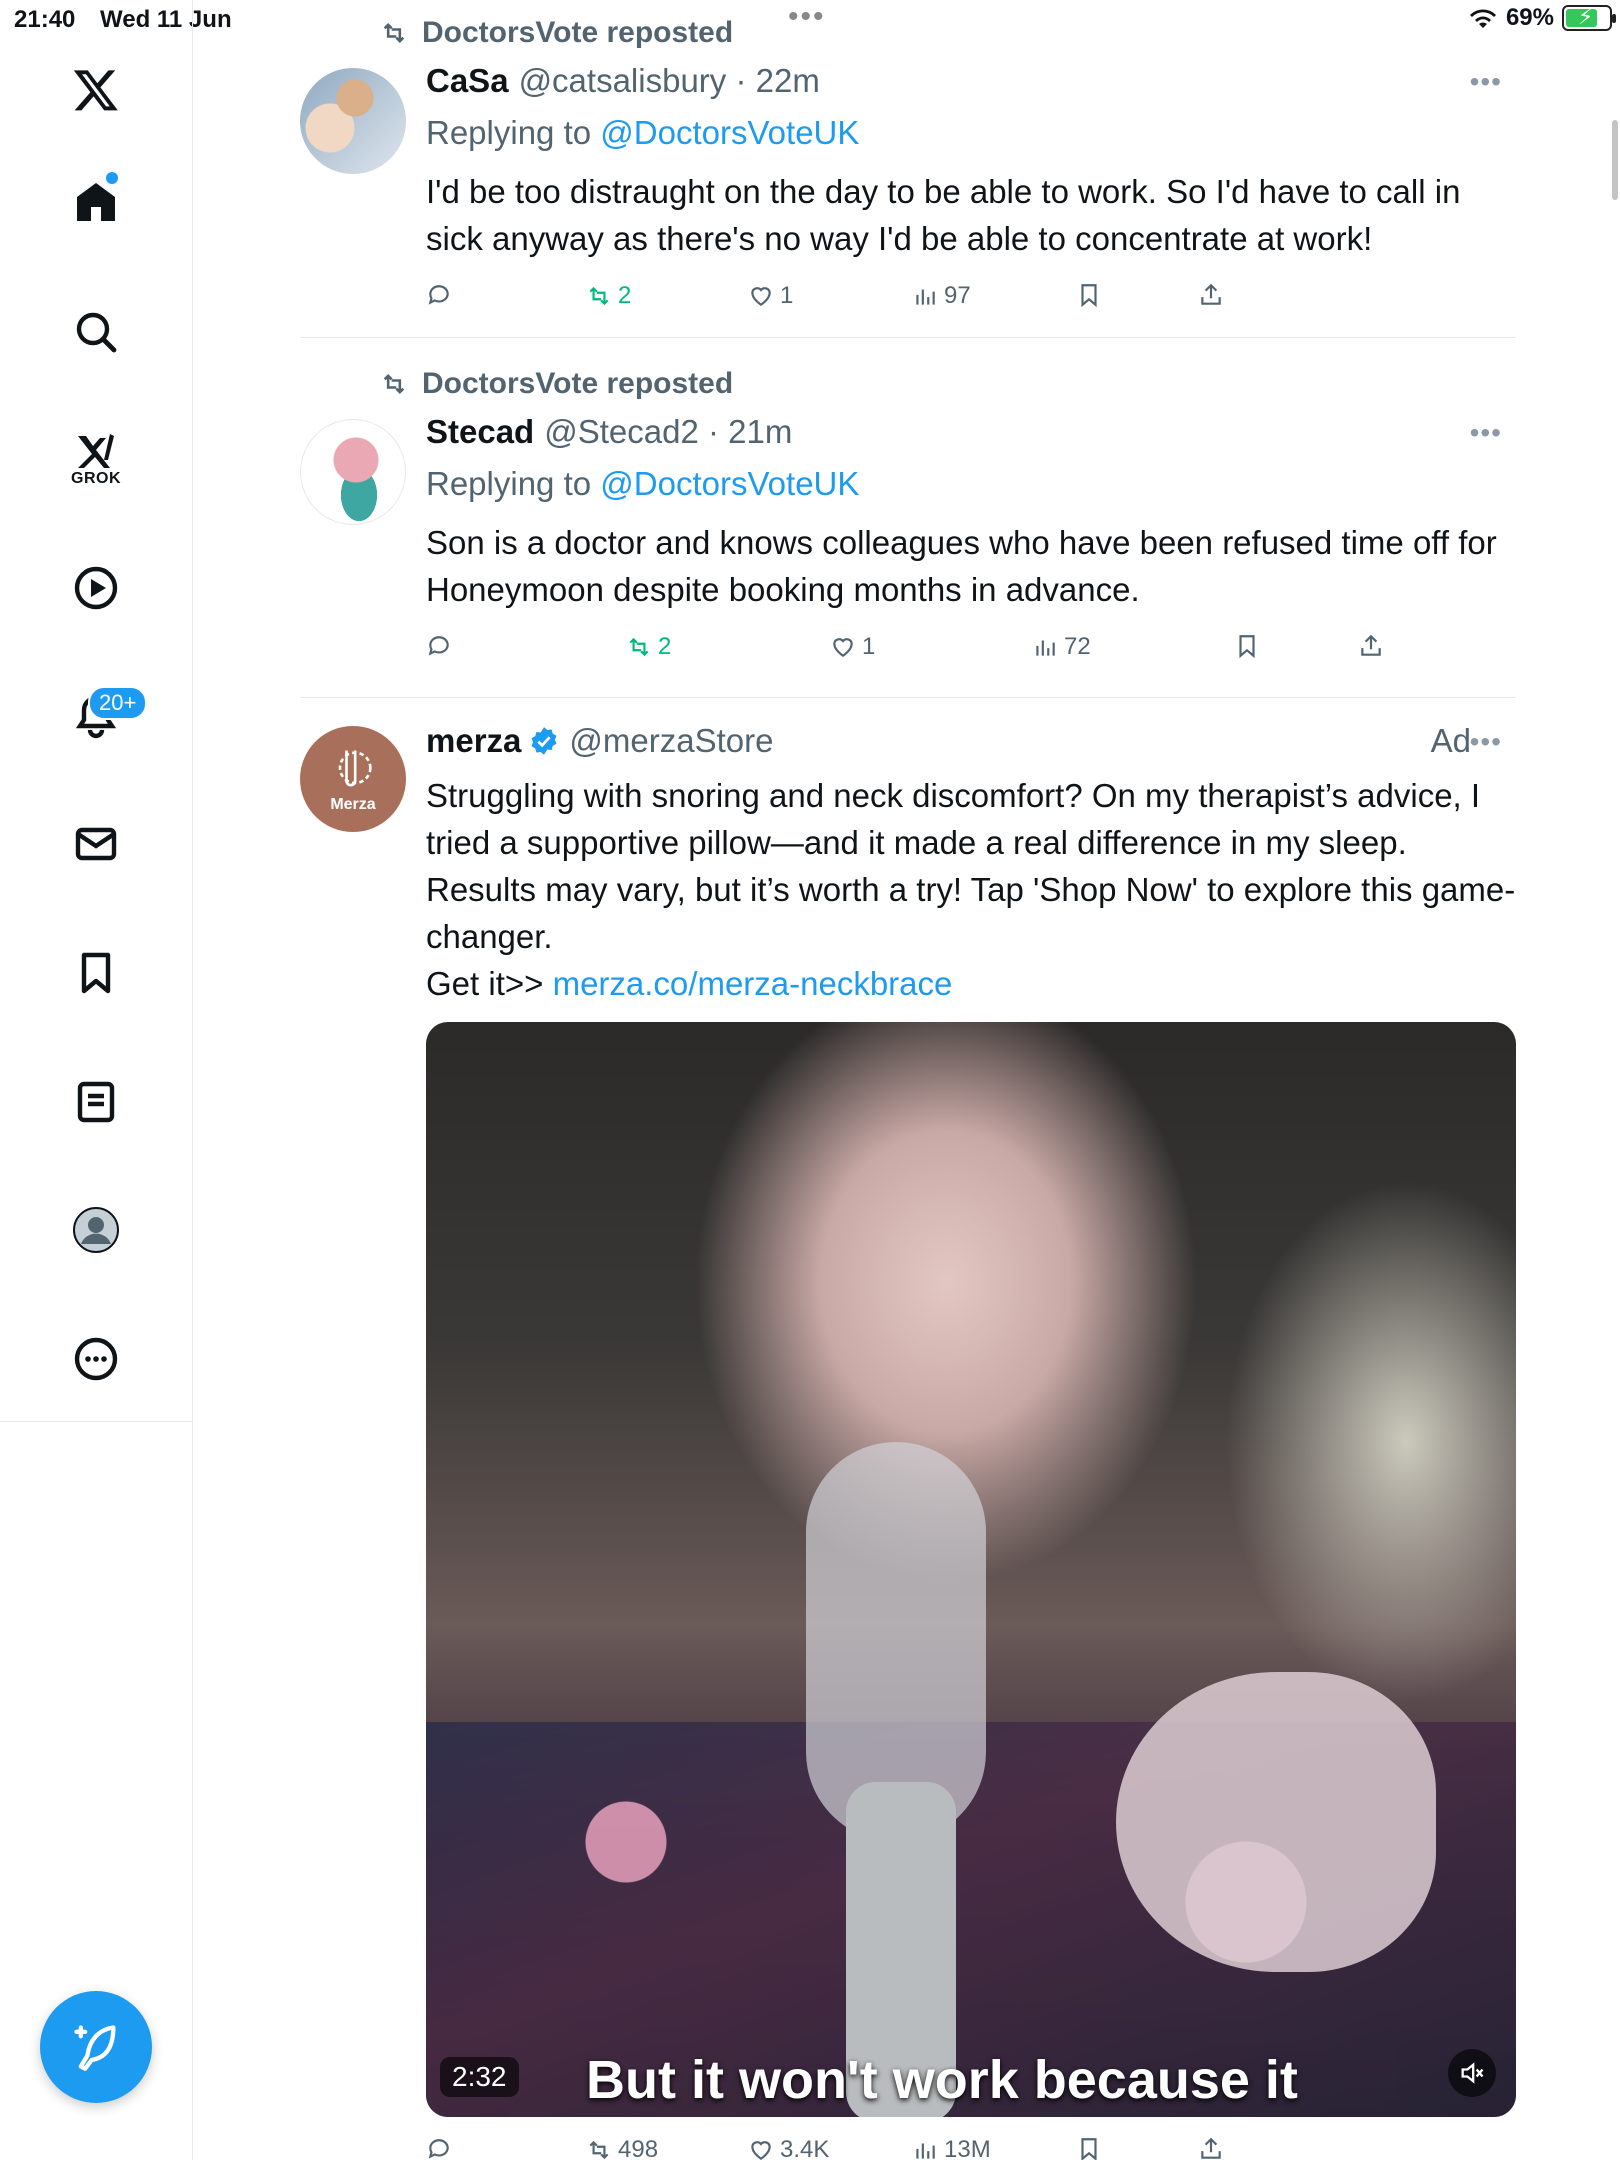  I want to click on views-count: 13M, so click(967, 2148).